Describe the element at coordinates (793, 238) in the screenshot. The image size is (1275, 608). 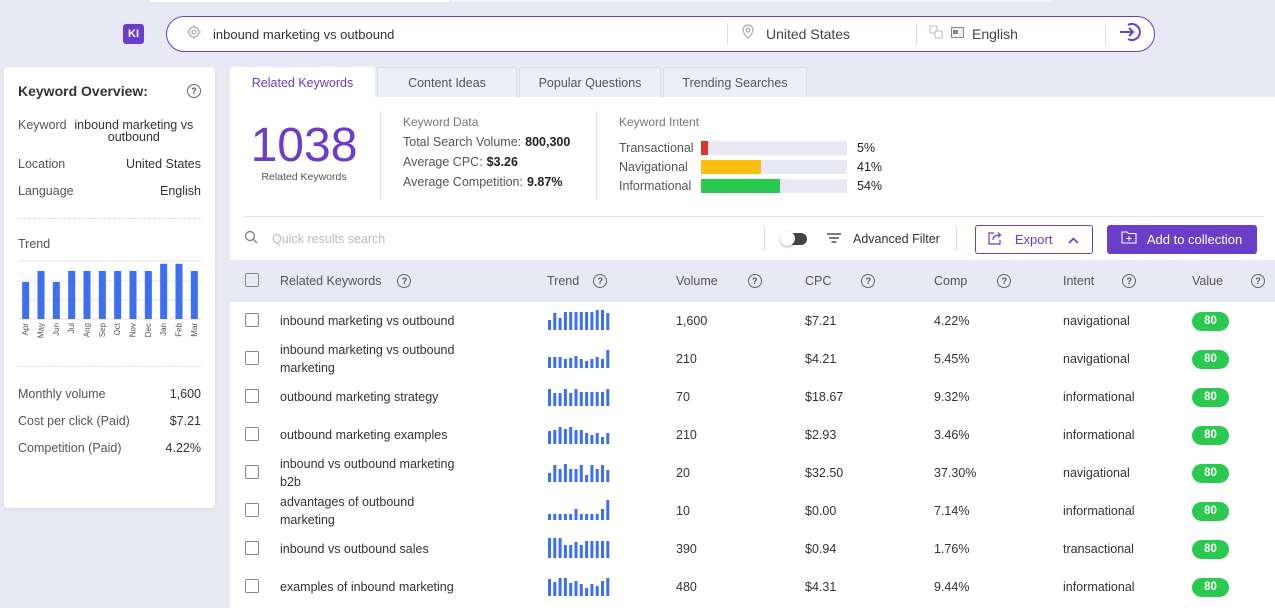
I see `toggle-switch` at that location.